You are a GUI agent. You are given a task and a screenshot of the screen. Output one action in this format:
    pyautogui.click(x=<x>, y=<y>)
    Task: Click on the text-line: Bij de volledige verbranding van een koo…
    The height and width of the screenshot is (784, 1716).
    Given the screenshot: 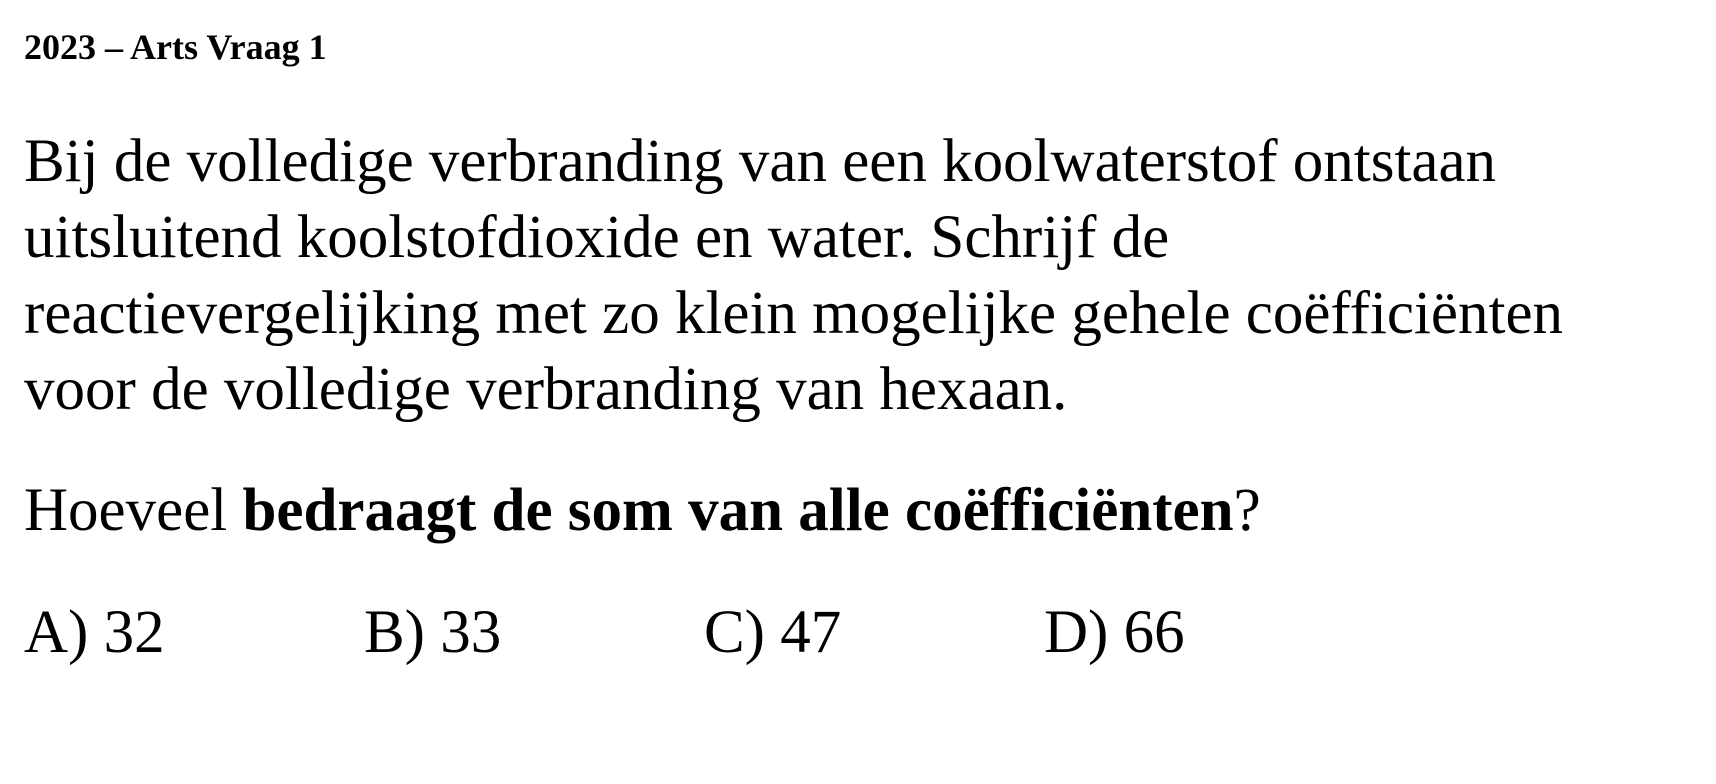 What is the action you would take?
    pyautogui.click(x=760, y=161)
    